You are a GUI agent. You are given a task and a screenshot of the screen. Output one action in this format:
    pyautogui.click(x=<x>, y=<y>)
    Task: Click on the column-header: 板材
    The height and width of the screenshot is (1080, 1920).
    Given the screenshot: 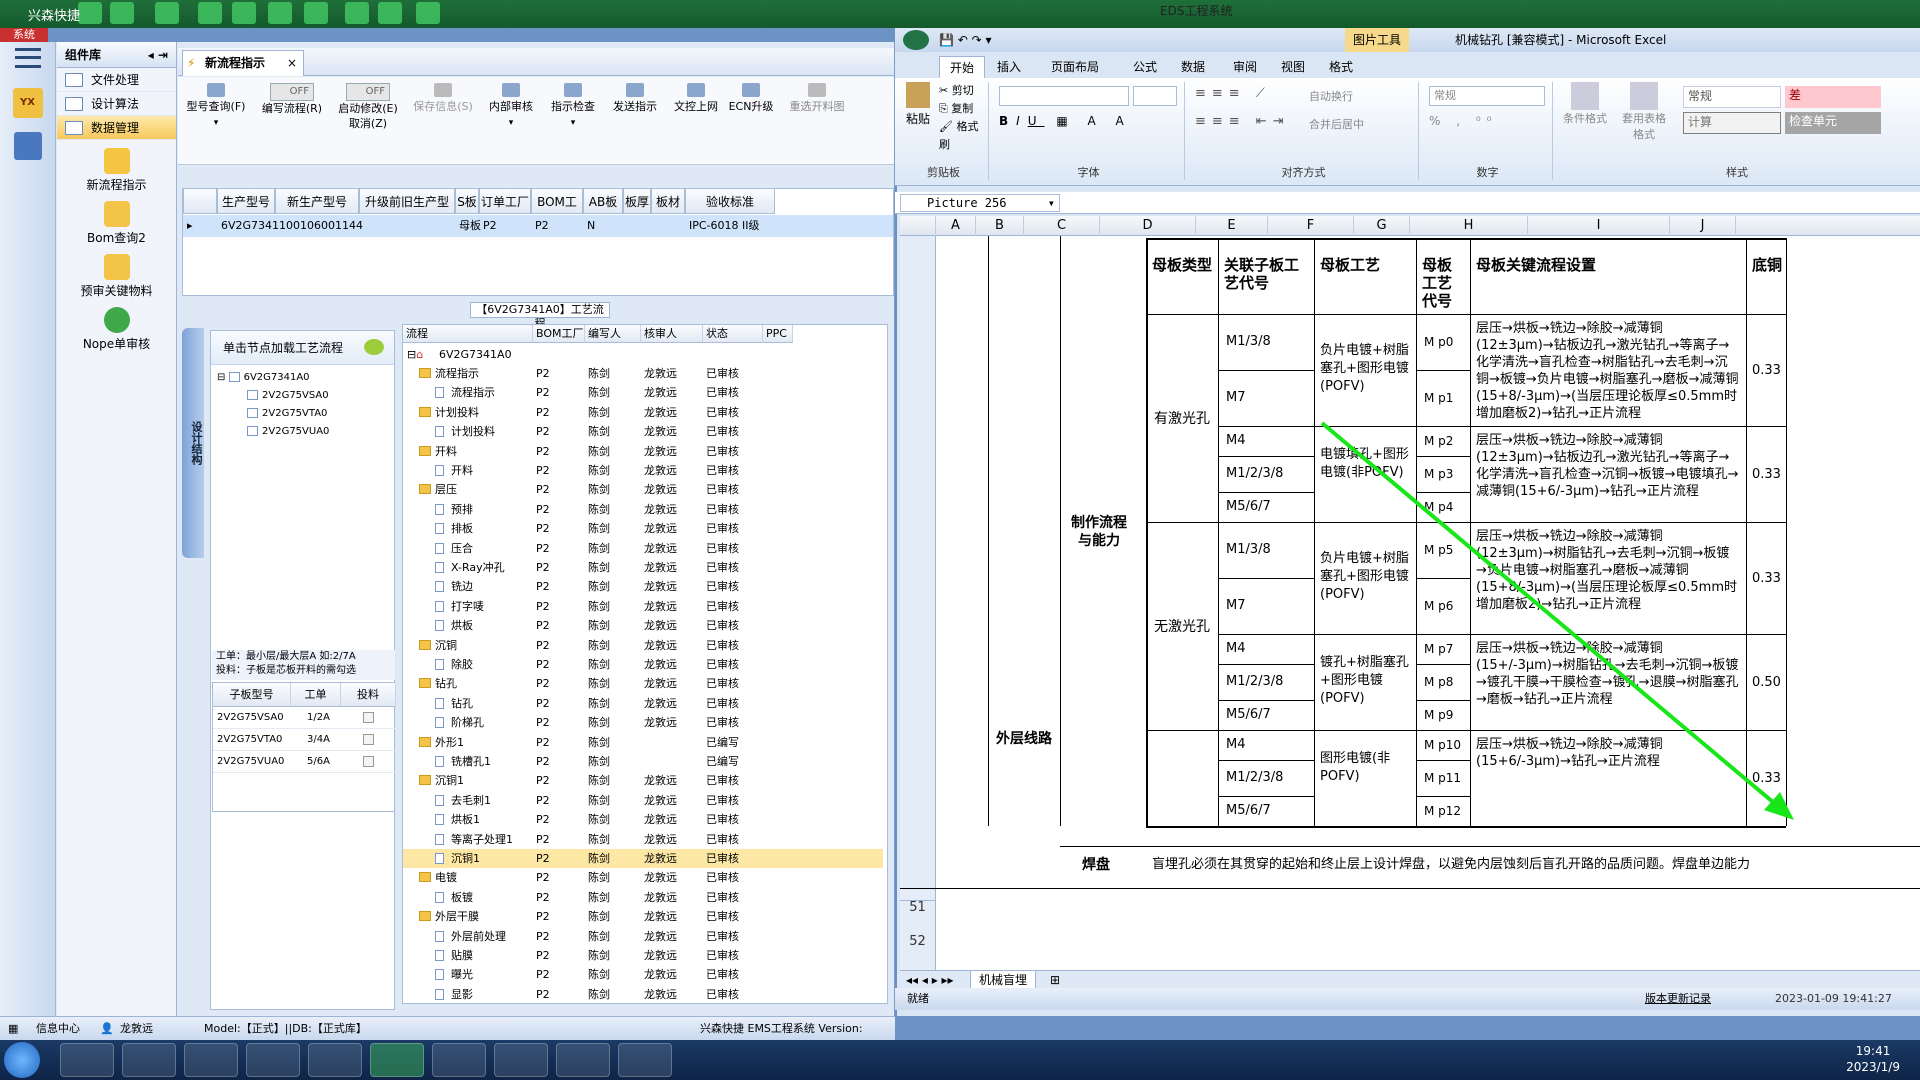 What is the action you would take?
    pyautogui.click(x=668, y=201)
    